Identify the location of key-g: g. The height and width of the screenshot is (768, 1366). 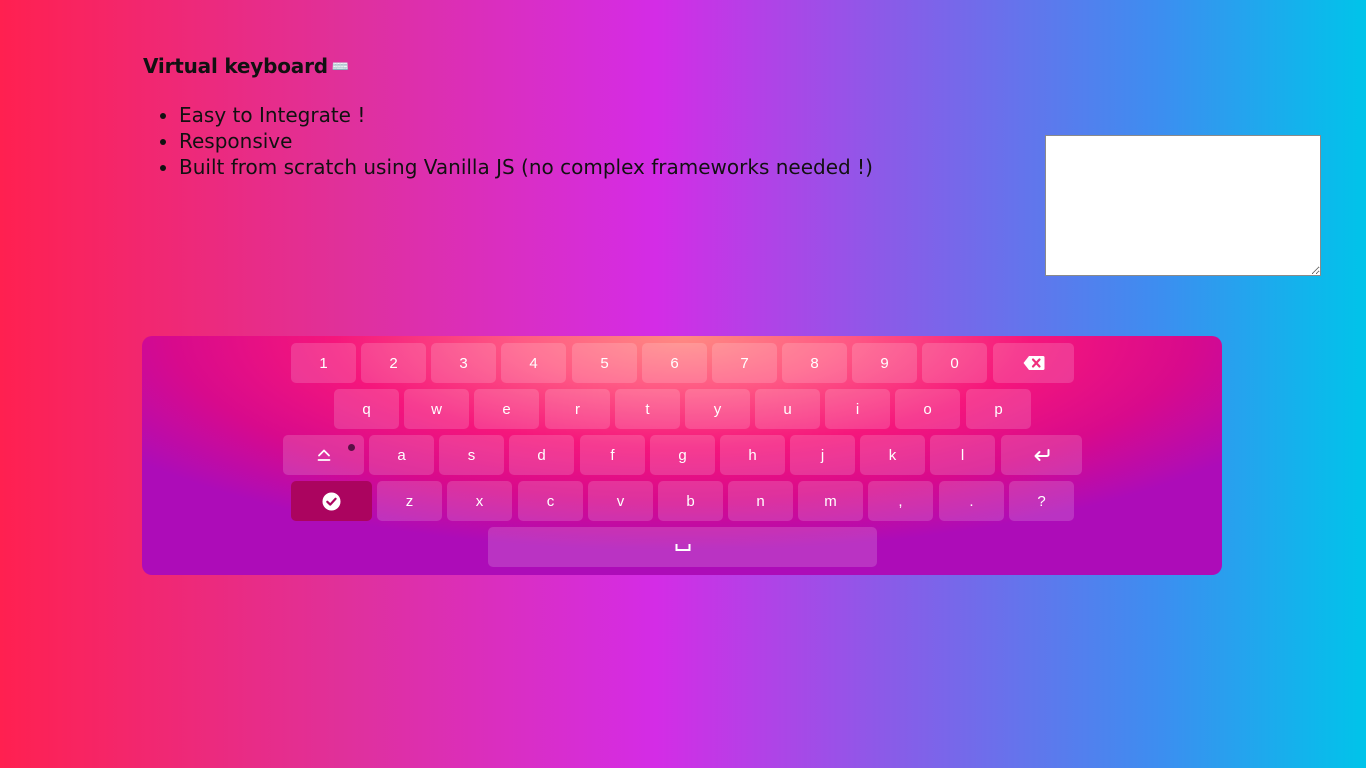
(682, 455).